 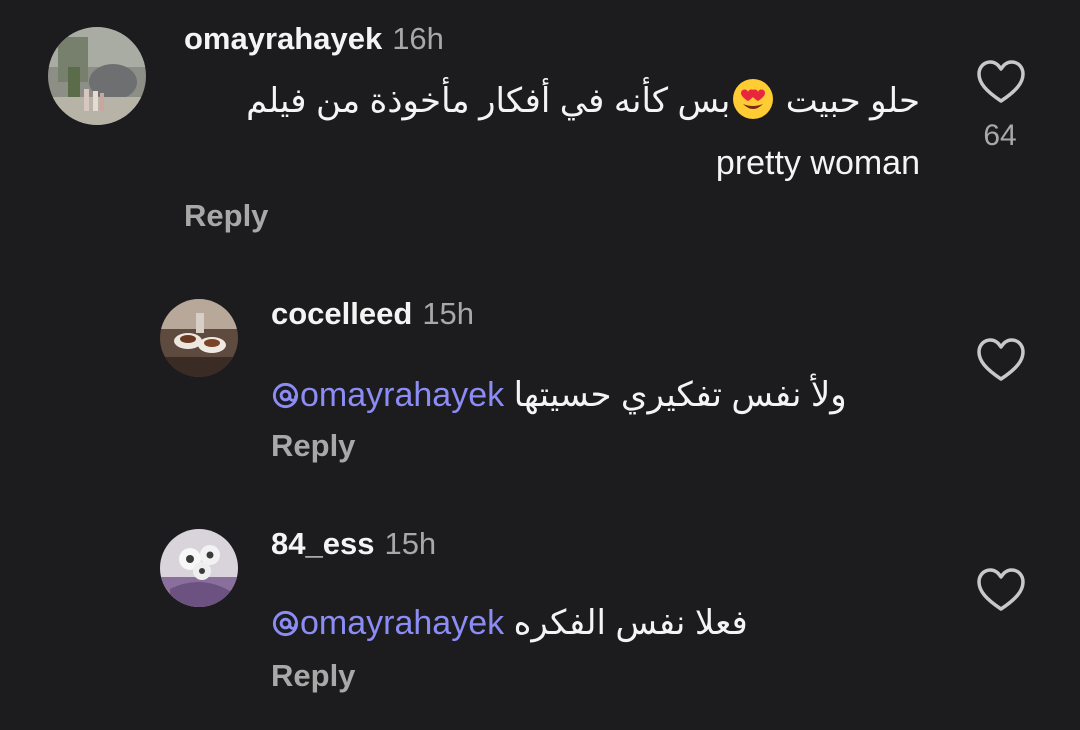 What do you see at coordinates (753, 99) in the screenshot?
I see `heart-eyes-emoji` at bounding box center [753, 99].